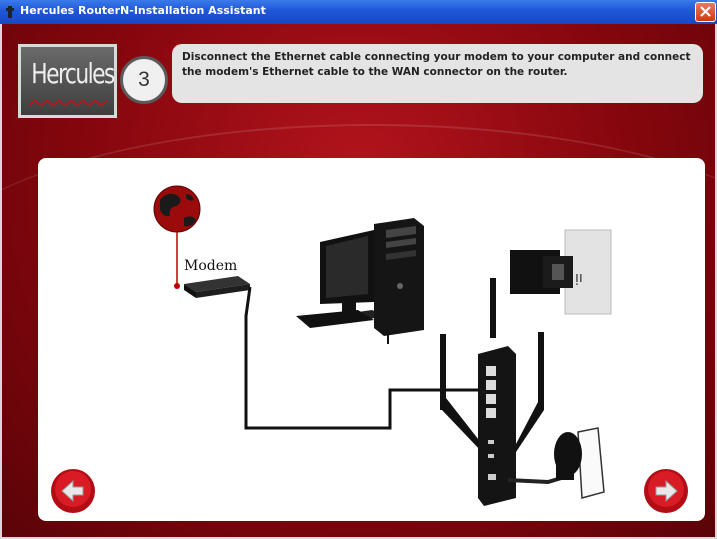 The width and height of the screenshot is (717, 539). Describe the element at coordinates (561, 272) in the screenshot. I see `ethernet-connector-icon: ᴉı` at that location.